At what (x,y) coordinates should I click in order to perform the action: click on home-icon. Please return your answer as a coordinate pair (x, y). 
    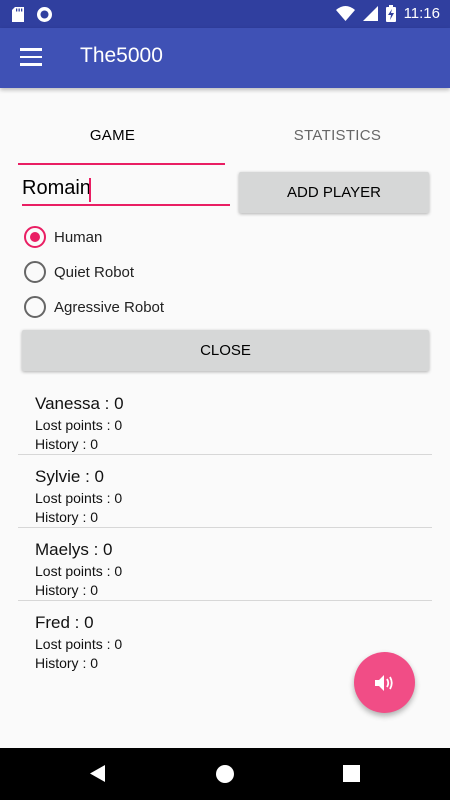
    Looking at the image, I should click on (225, 774).